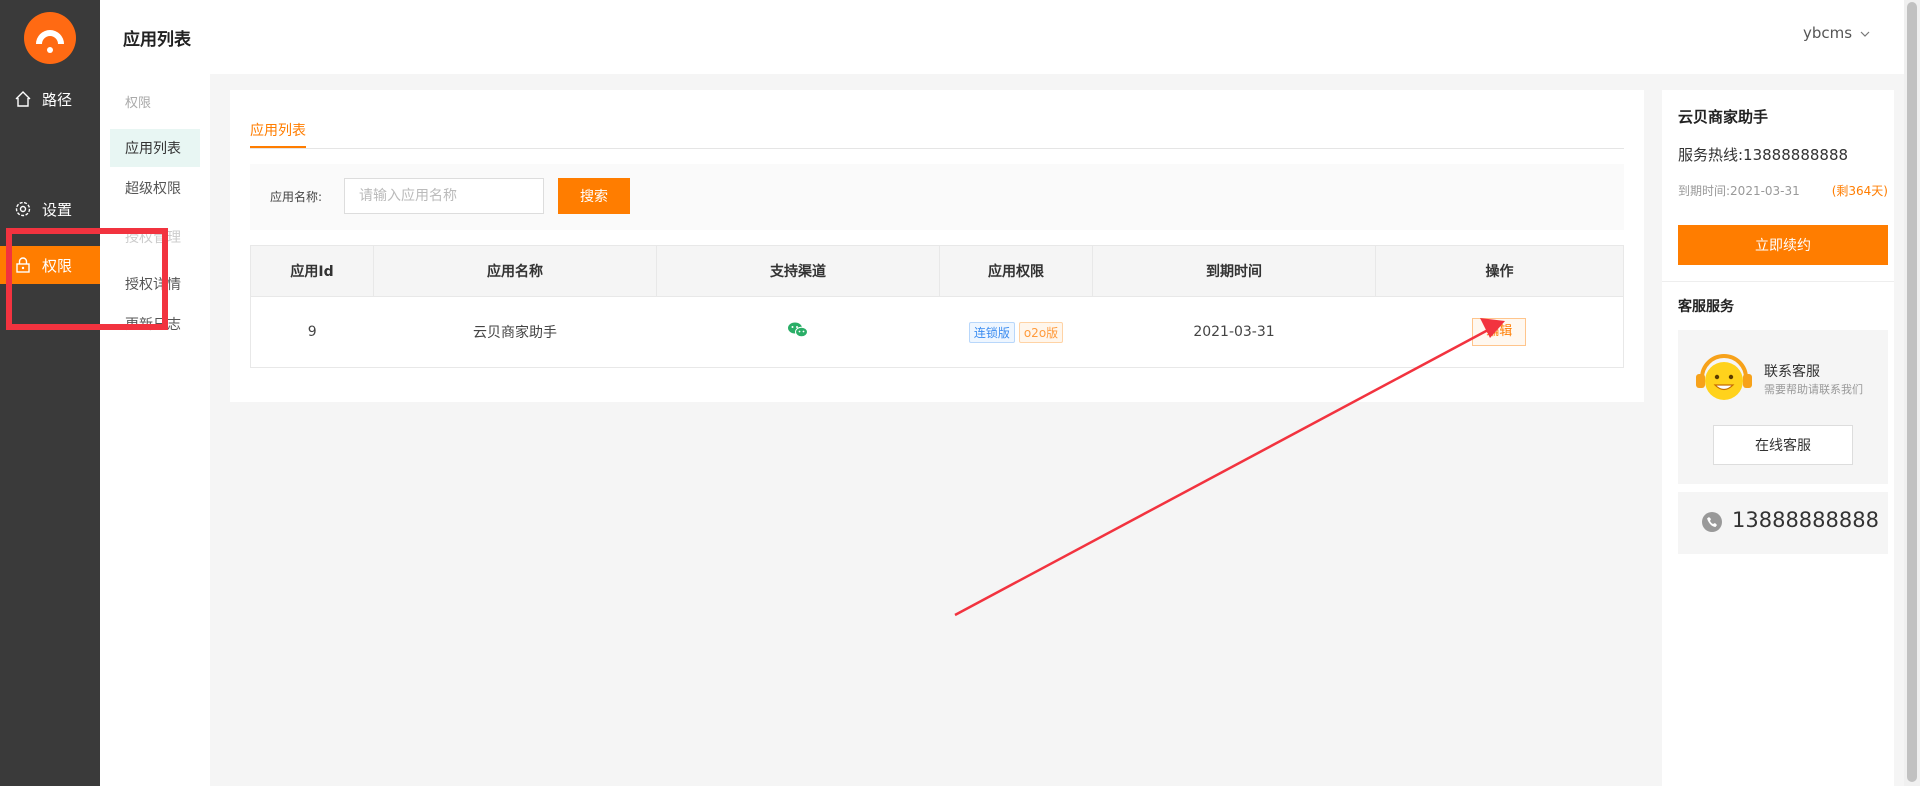  I want to click on expire-info: 到期时间:2021-03-31 (剩364天), so click(1783, 190).